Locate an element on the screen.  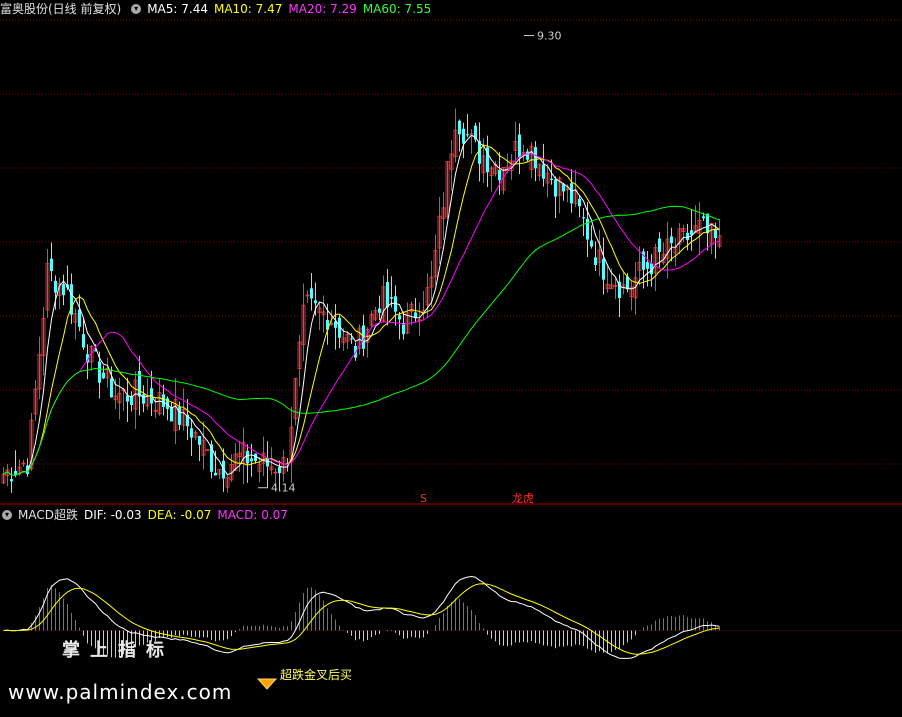
sell-marker: S is located at coordinates (423, 498).